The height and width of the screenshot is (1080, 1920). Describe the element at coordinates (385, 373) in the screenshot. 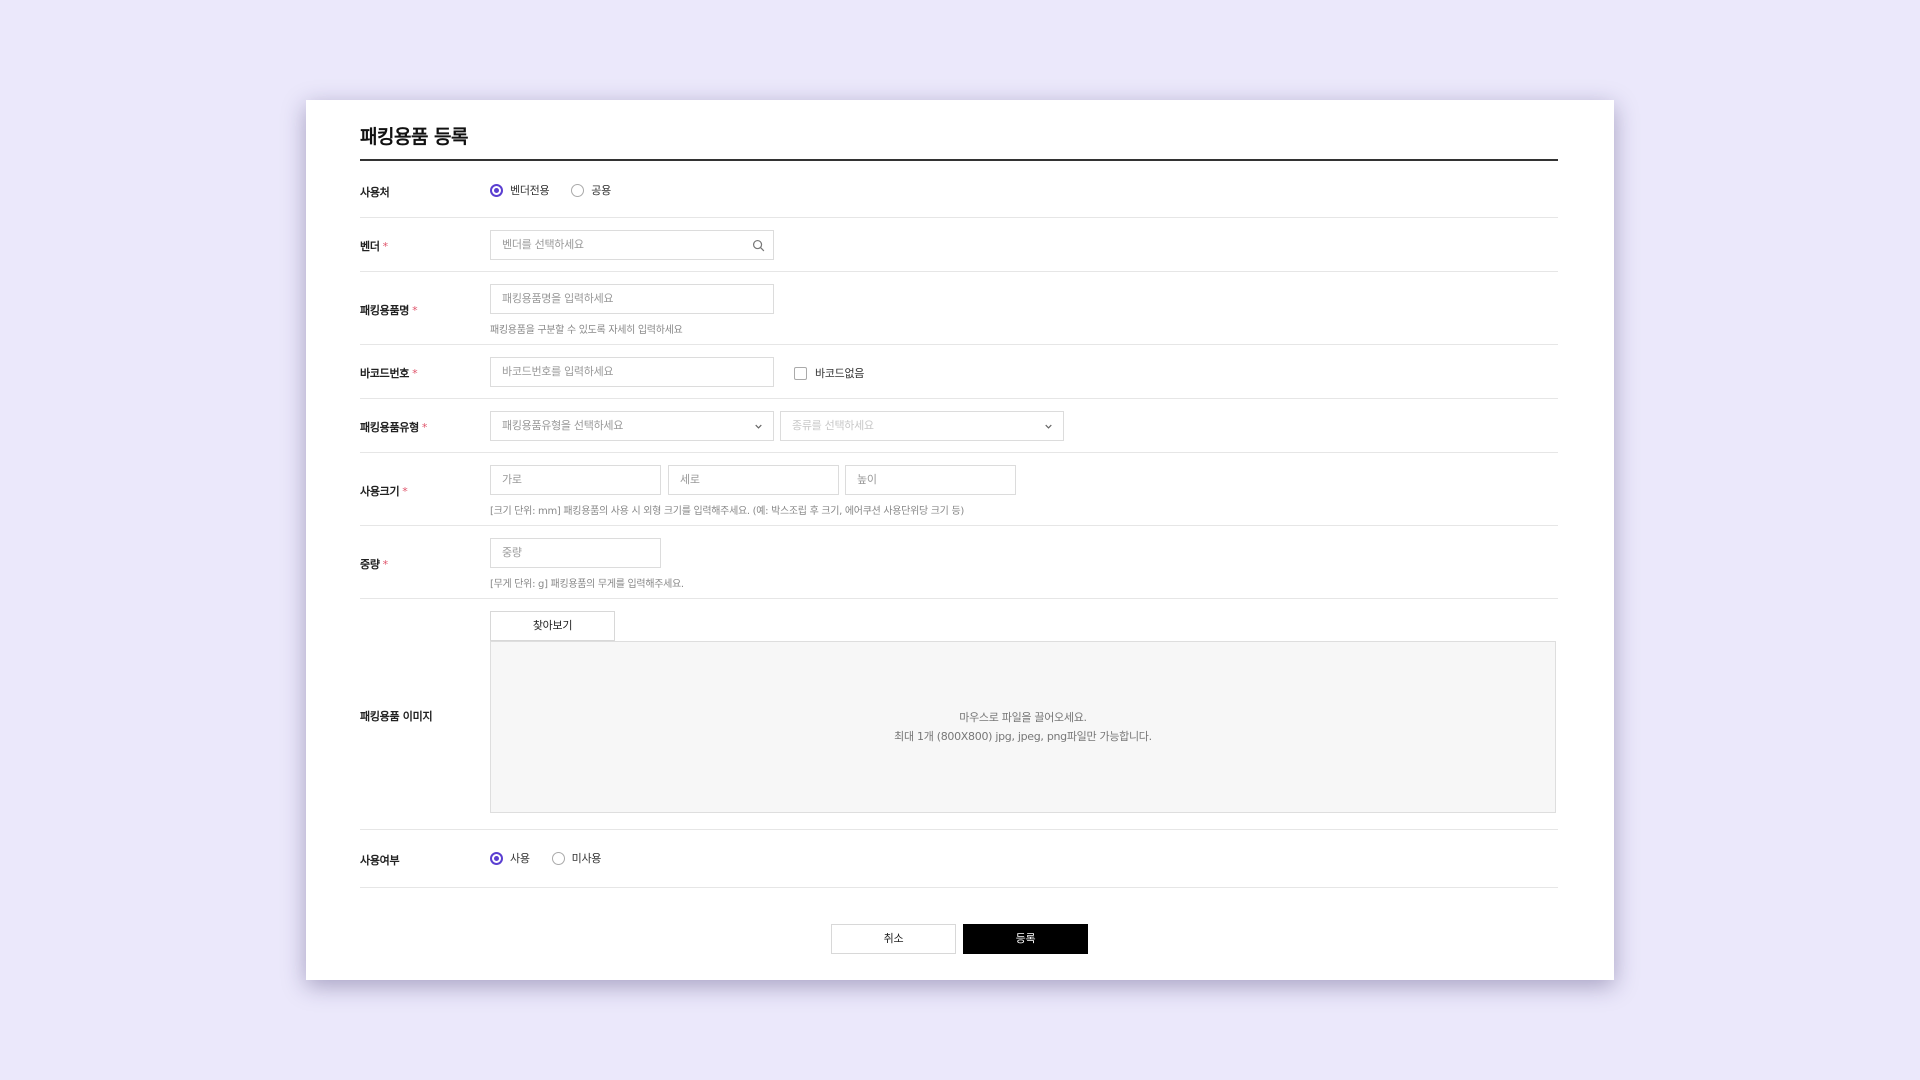

I see `barcode-label-text: 바코드번호` at that location.